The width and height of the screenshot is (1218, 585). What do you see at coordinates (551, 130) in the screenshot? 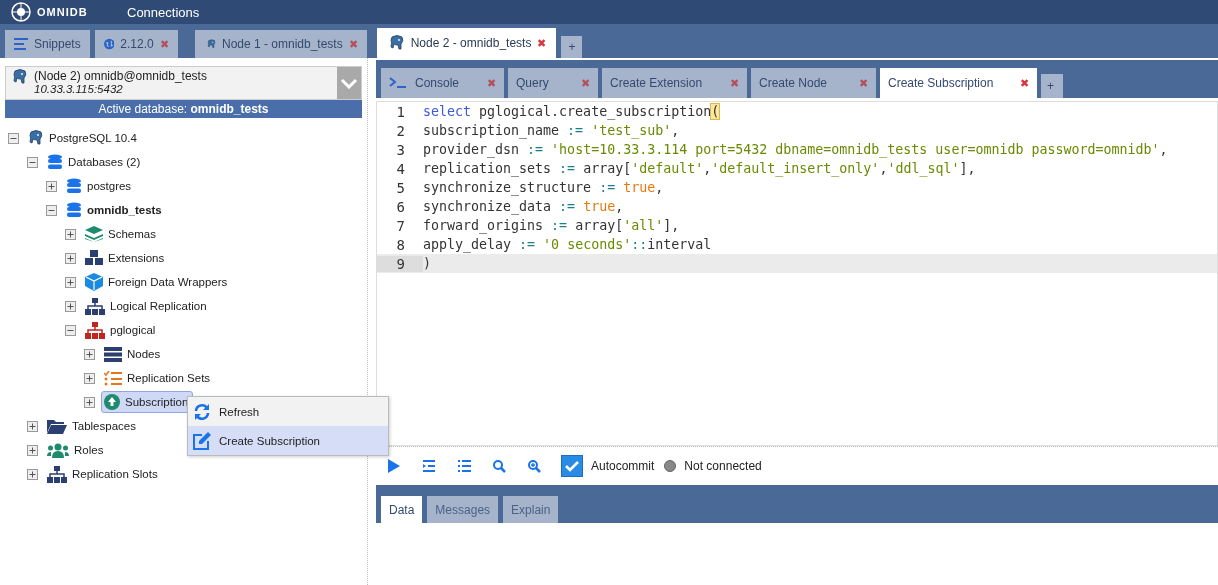
I see `code-line: subscription_name := 'test_sub',` at bounding box center [551, 130].